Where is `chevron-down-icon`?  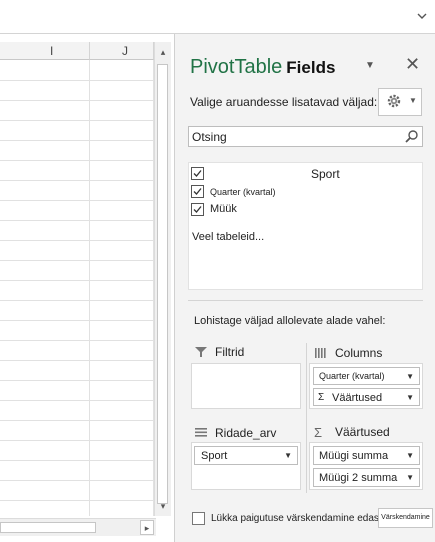
chevron-down-icon is located at coordinates (422, 16).